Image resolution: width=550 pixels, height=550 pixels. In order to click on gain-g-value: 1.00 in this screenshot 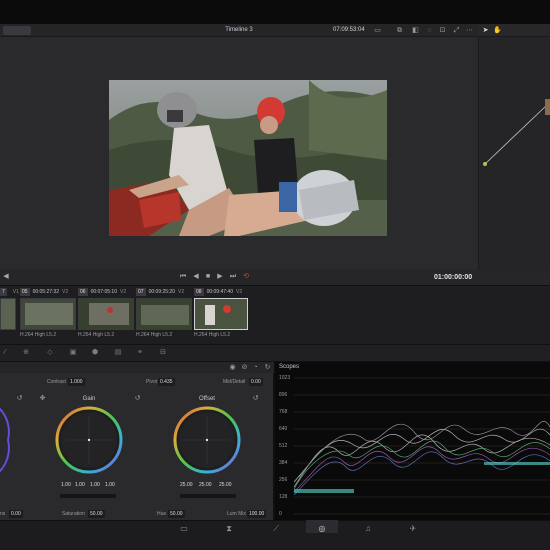, I will do `click(95, 485)`.